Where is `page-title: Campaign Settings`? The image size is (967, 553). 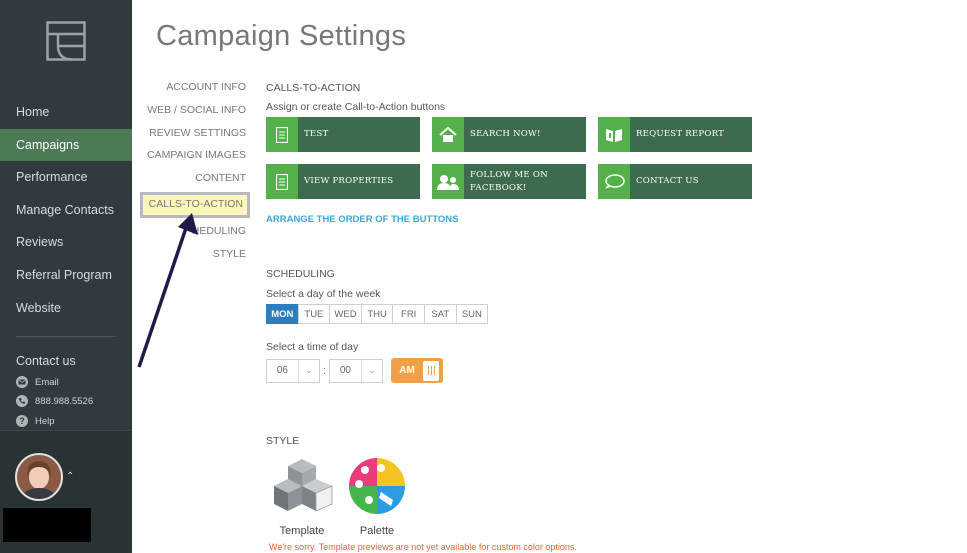
page-title: Campaign Settings is located at coordinates (281, 36).